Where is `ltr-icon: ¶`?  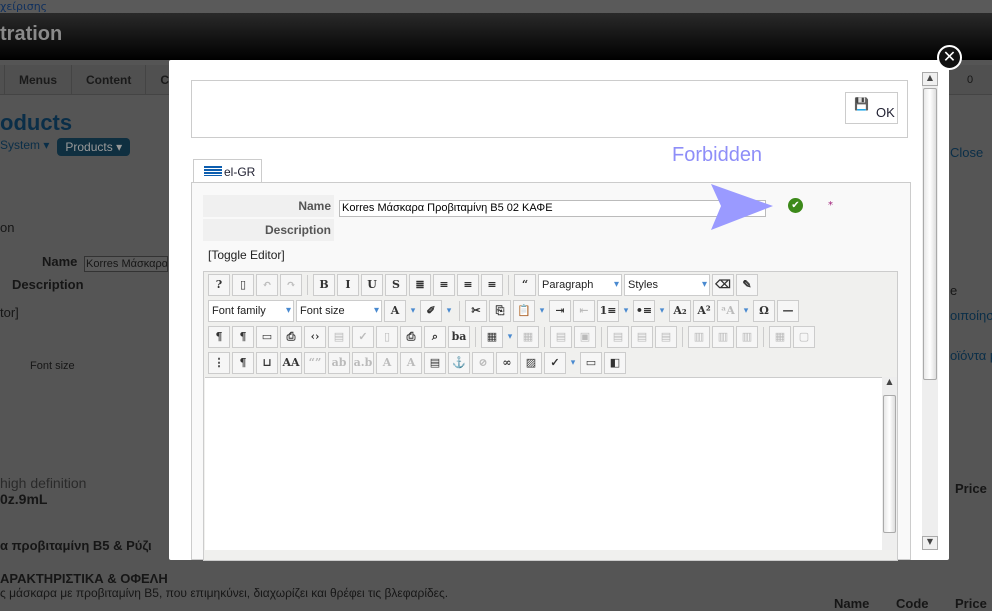
ltr-icon: ¶ is located at coordinates (219, 337).